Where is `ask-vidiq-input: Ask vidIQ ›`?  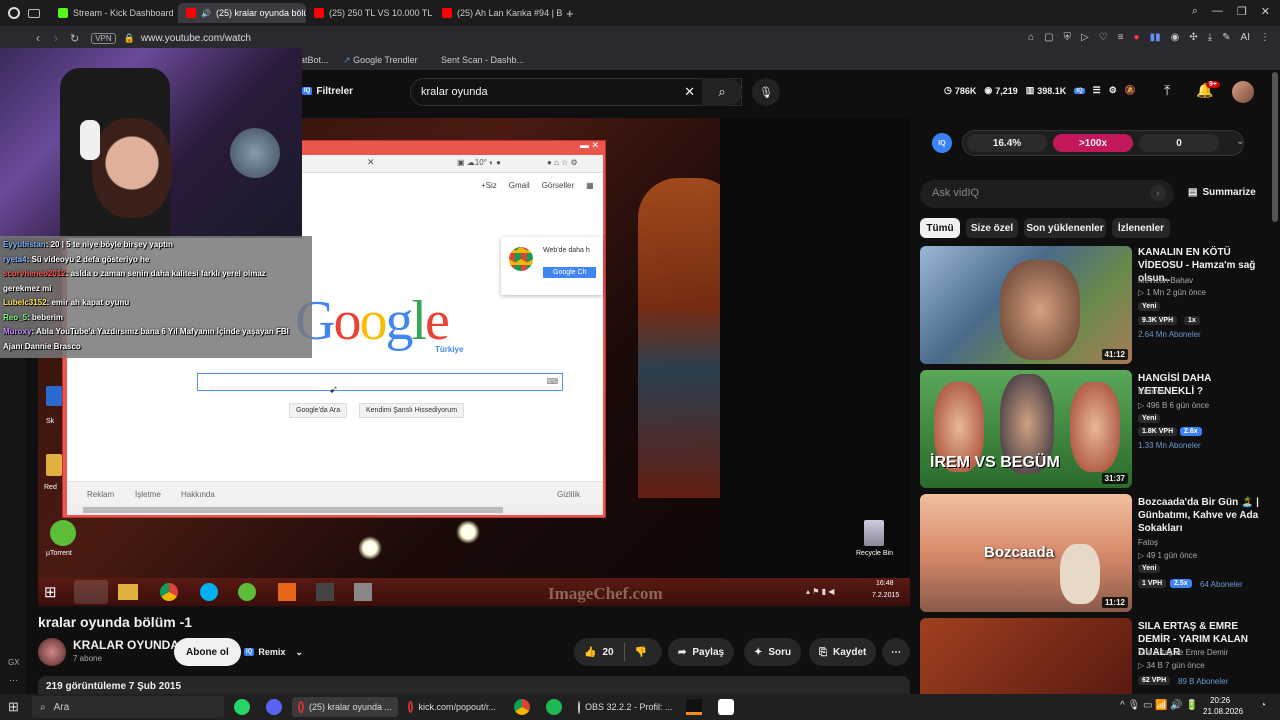 ask-vidiq-input: Ask vidIQ › is located at coordinates (1047, 194).